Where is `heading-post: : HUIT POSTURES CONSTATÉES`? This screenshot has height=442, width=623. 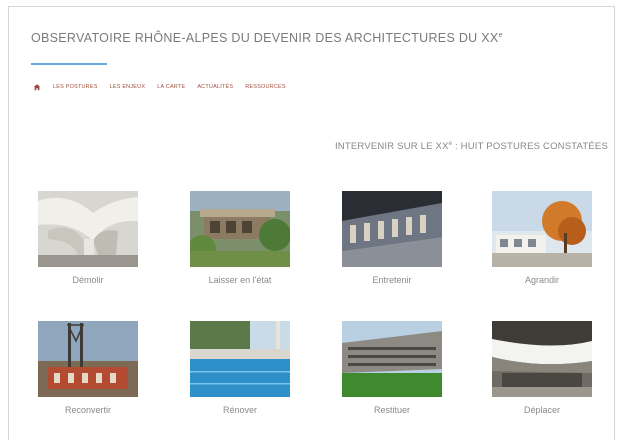 heading-post: : HUIT POSTURES CONSTATÉES is located at coordinates (530, 147).